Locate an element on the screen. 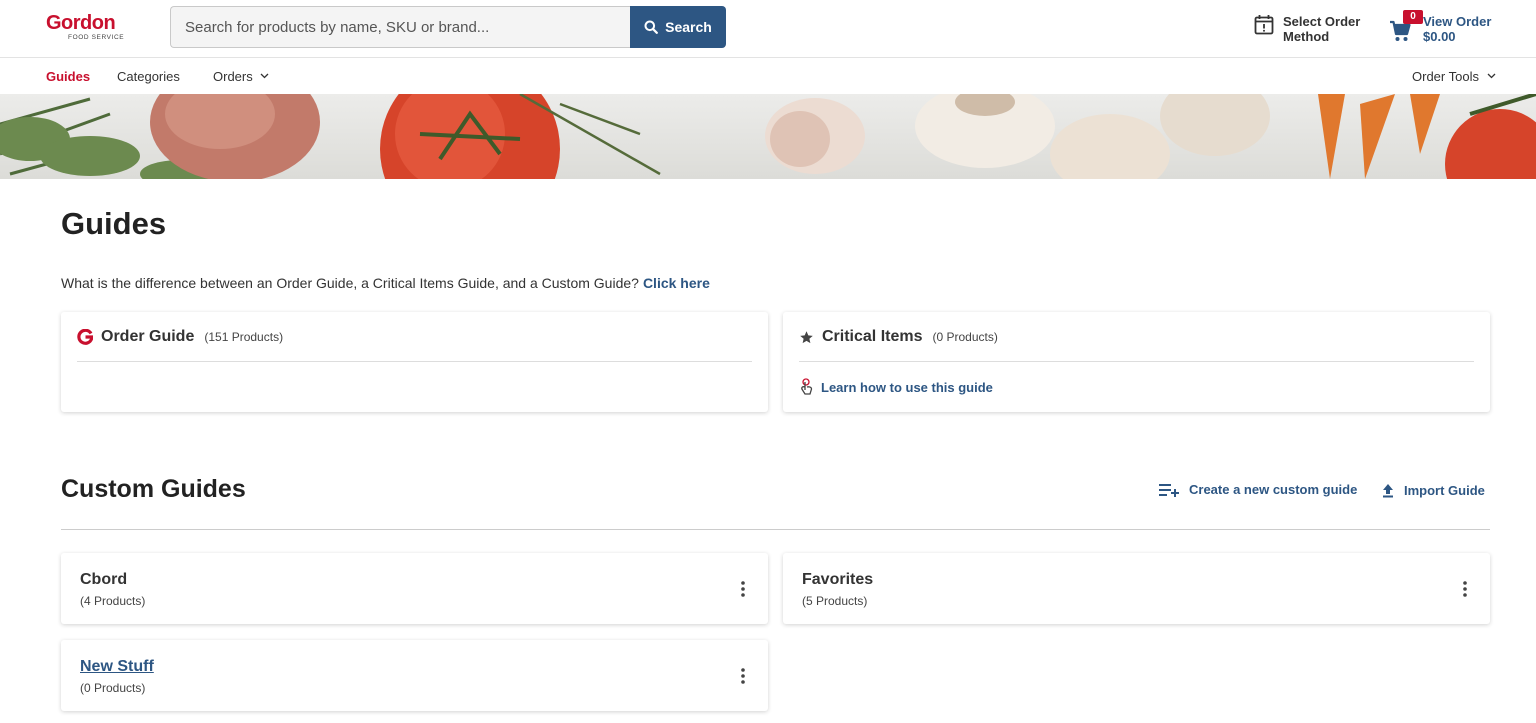  order-guide-header: Order Guide (151 Products) is located at coordinates (180, 337).